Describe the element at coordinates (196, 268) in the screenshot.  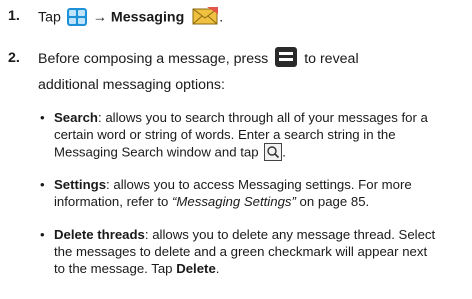
I see `delete-action-label: Delete` at that location.